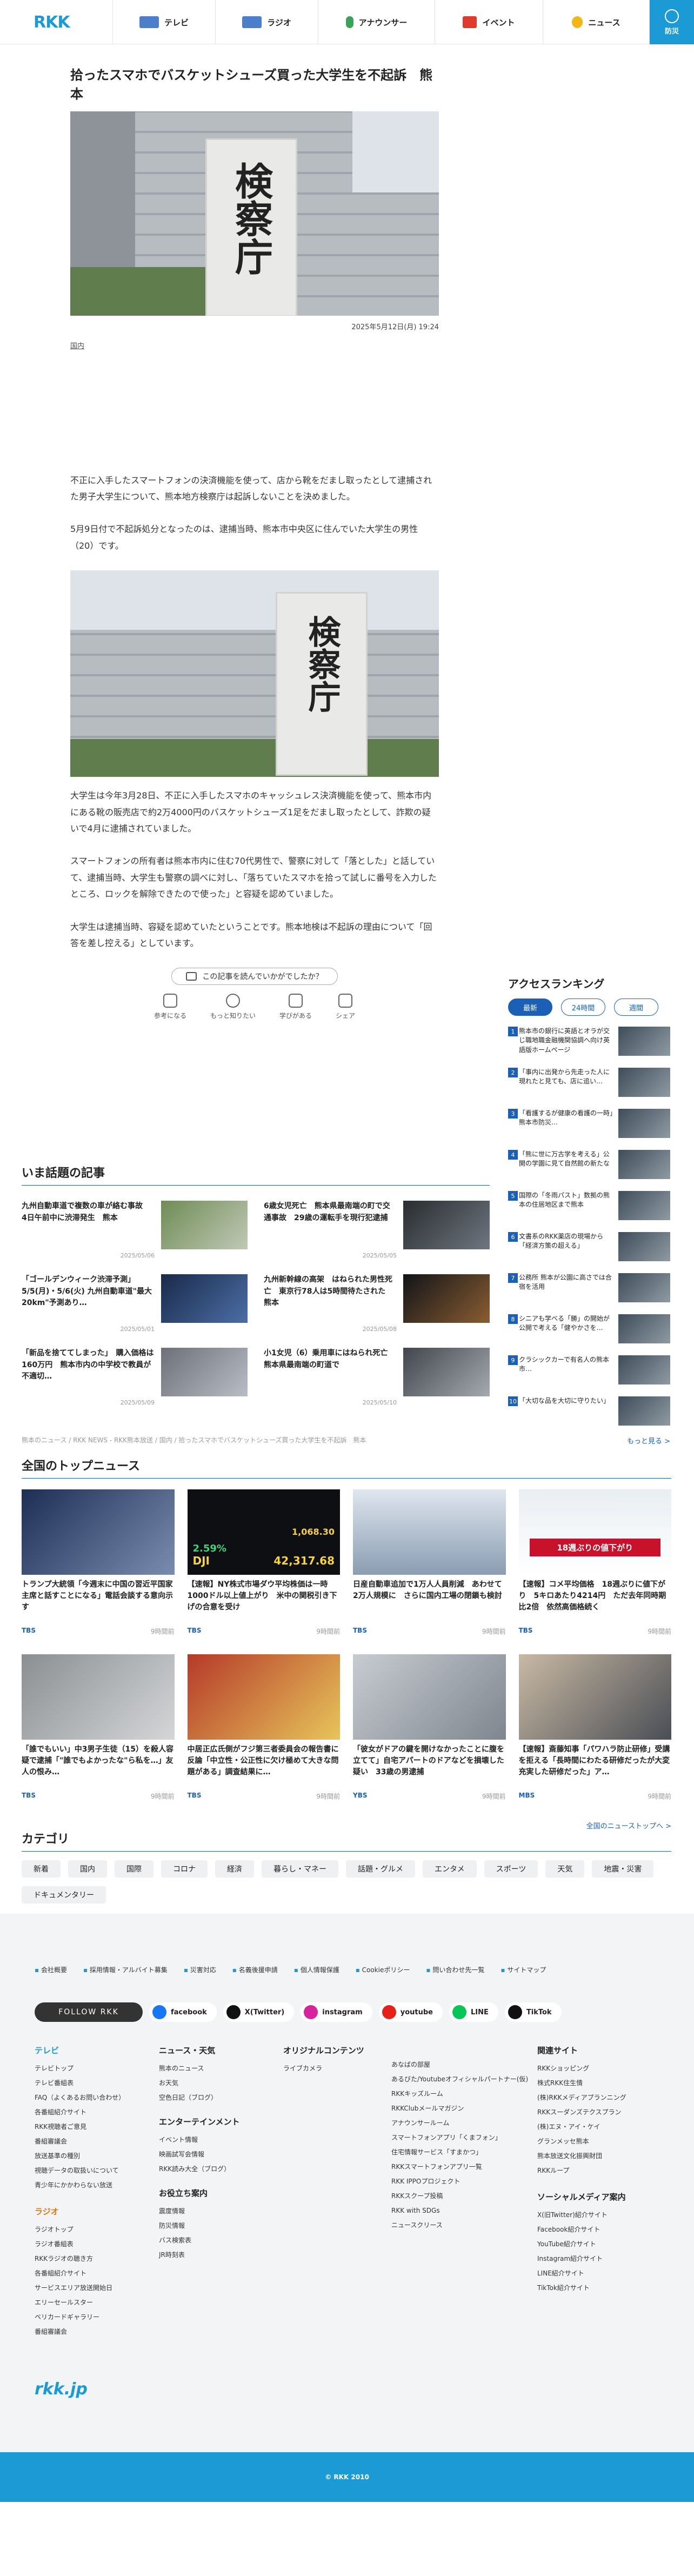 The height and width of the screenshot is (2576, 694). What do you see at coordinates (266, 22) in the screenshot?
I see `nav-radio: ラジオ` at bounding box center [266, 22].